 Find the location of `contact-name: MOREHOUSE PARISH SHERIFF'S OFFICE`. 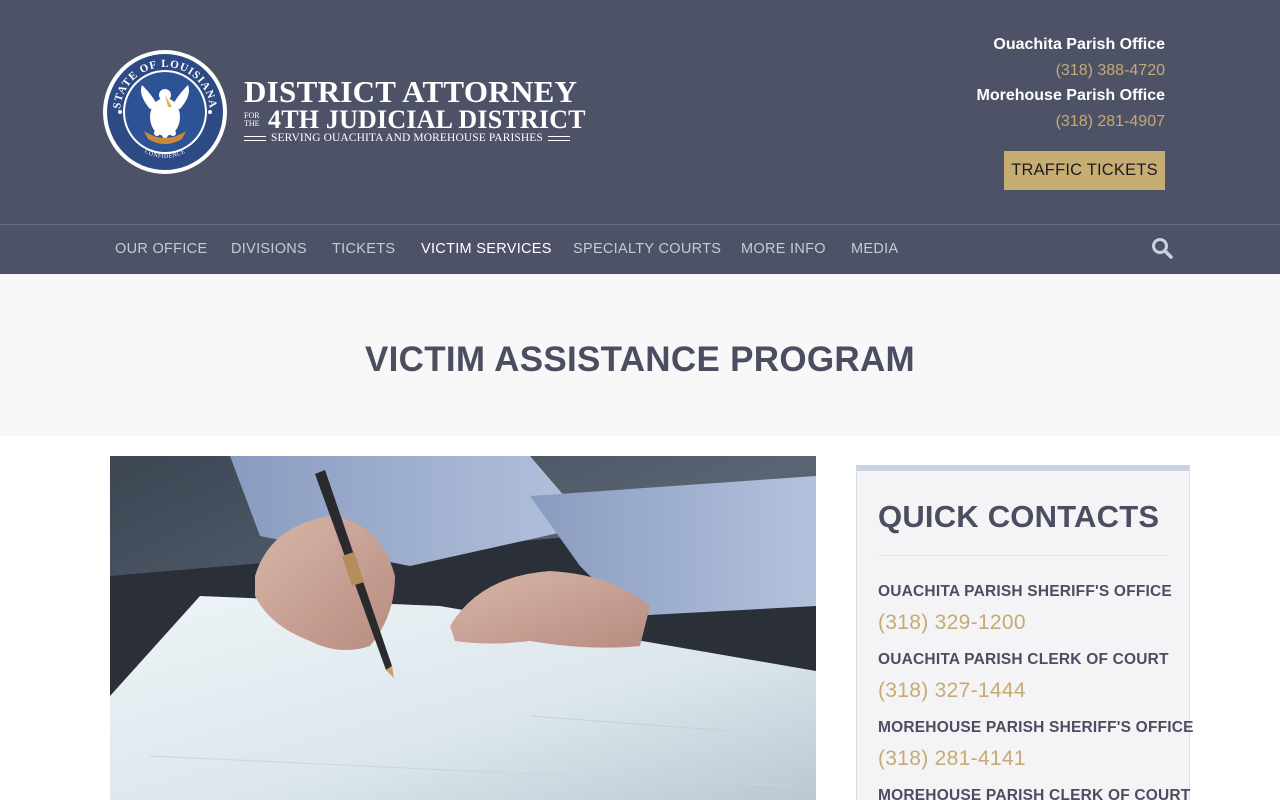

contact-name: MOREHOUSE PARISH SHERIFF'S OFFICE is located at coordinates (1036, 727).